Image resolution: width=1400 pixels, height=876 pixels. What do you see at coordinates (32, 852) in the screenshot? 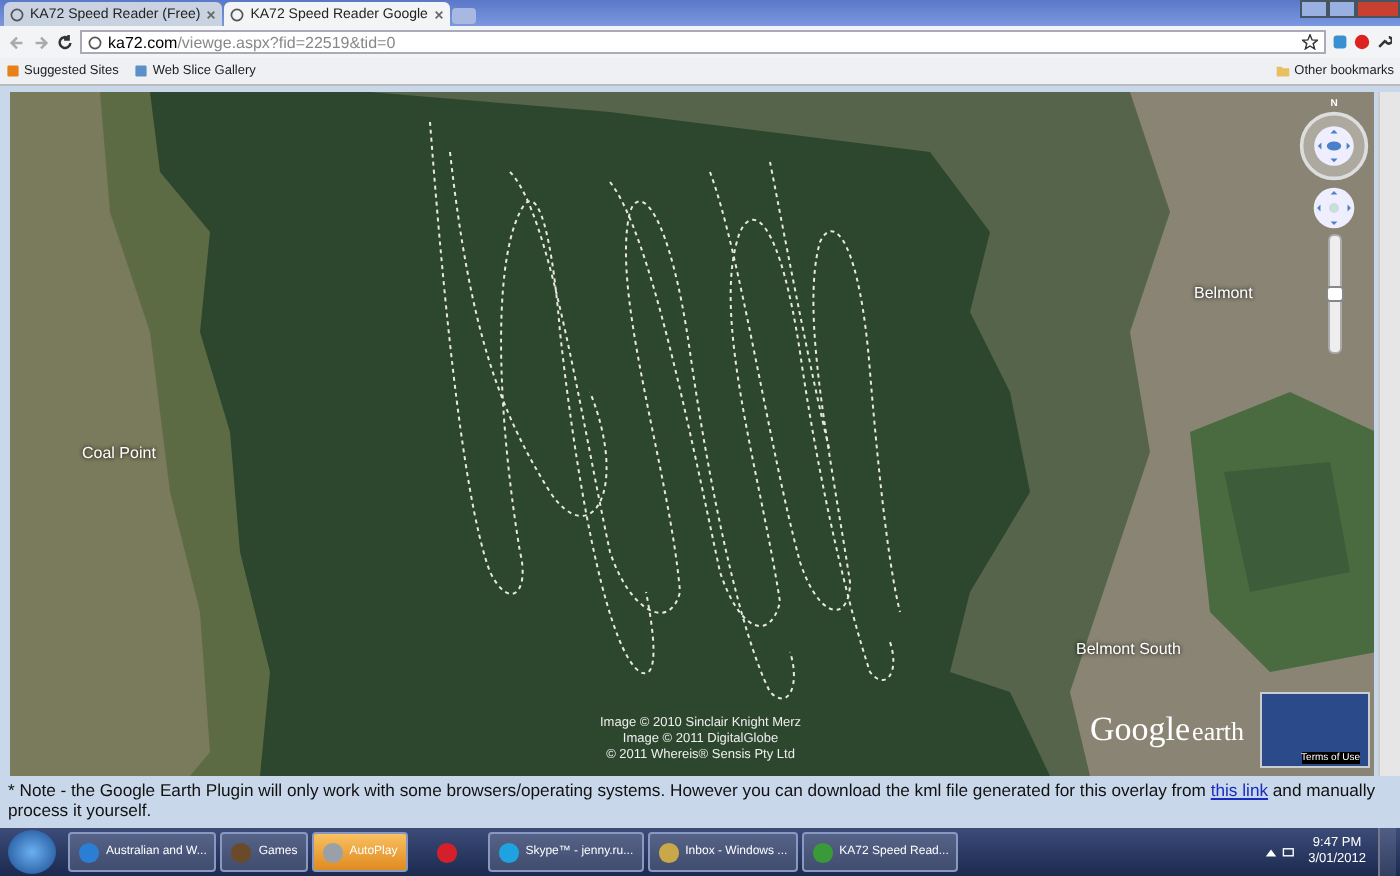
I see `start-button` at bounding box center [32, 852].